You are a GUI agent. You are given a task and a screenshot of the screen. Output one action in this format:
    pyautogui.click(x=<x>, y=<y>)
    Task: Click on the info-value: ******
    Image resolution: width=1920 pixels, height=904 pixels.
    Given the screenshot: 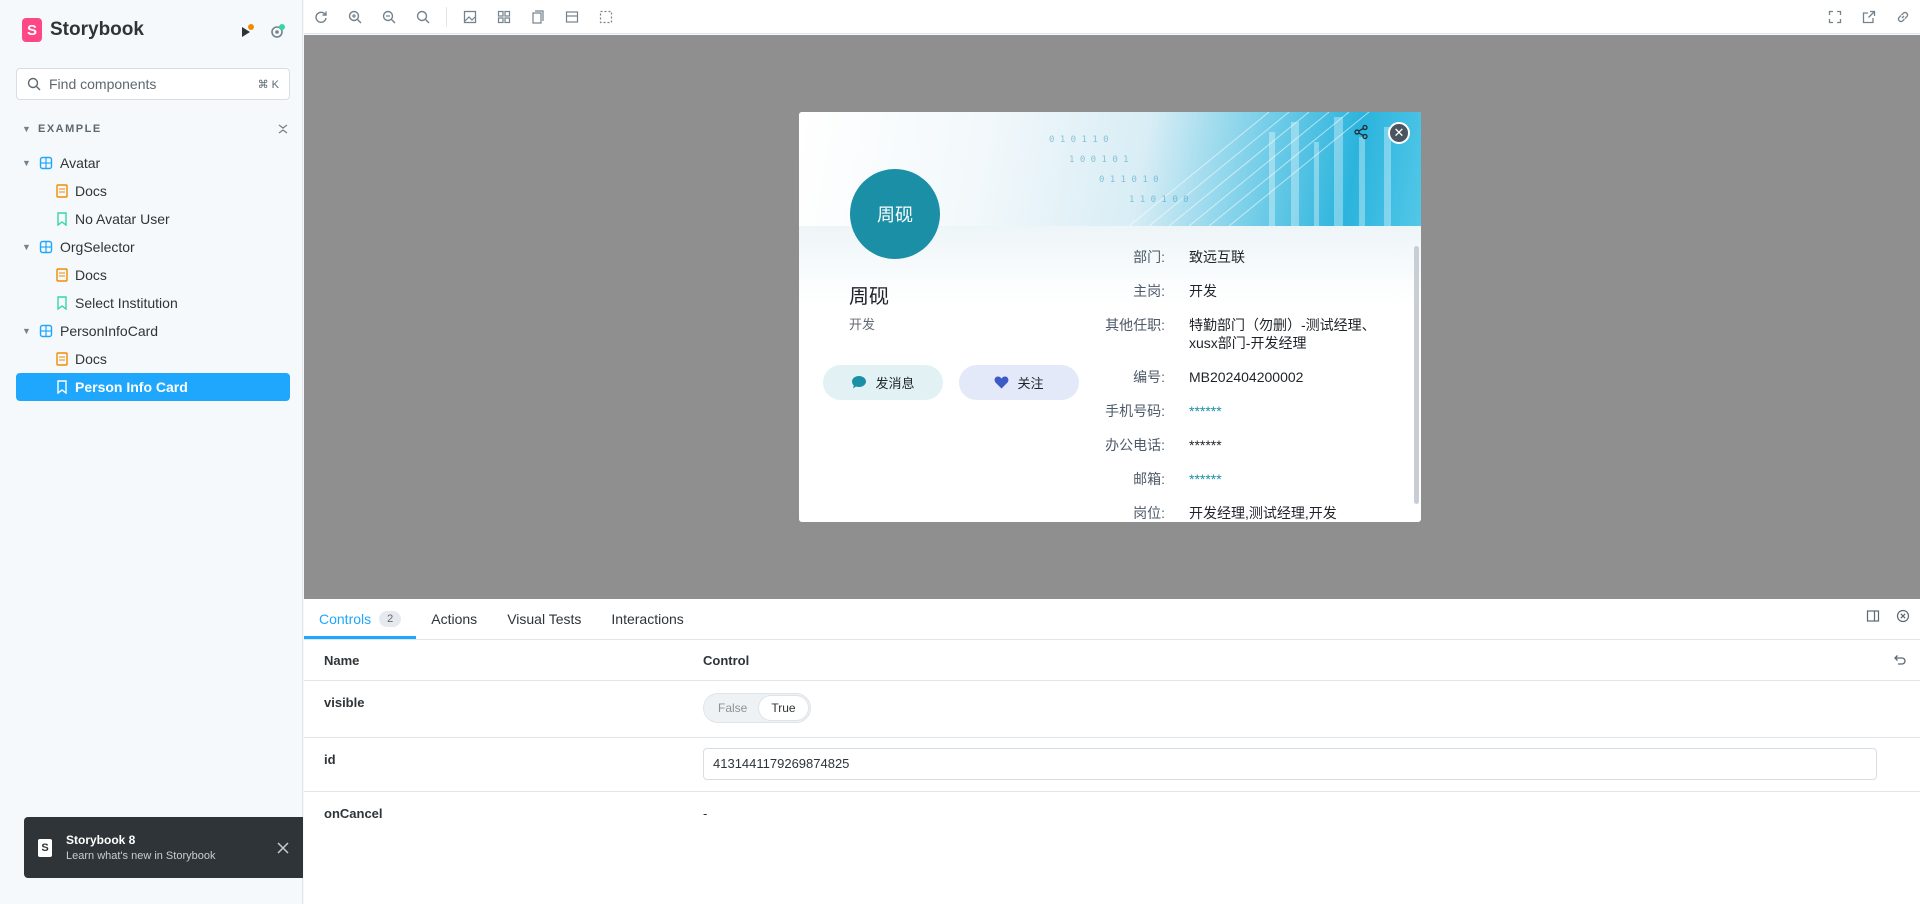 What is the action you would take?
    pyautogui.click(x=1205, y=445)
    